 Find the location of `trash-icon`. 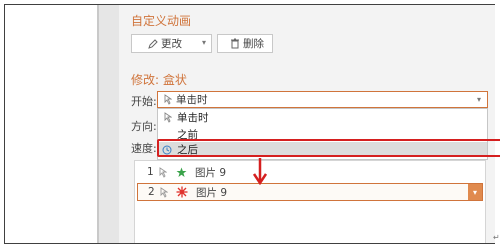

trash-icon is located at coordinates (235, 43).